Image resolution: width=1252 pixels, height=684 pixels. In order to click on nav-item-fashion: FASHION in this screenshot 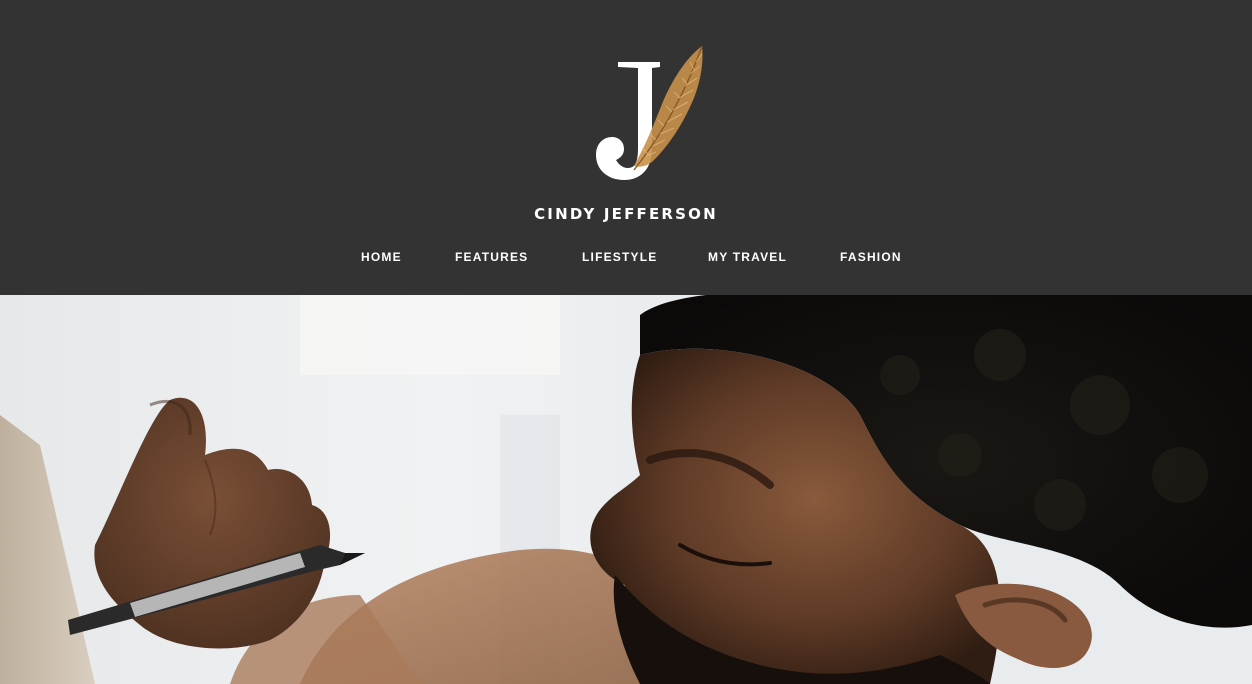, I will do `click(871, 257)`.